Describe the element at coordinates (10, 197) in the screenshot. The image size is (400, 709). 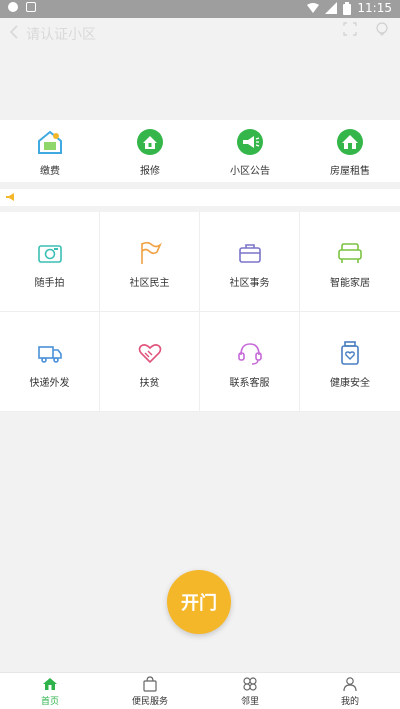
I see `megaphone-icon` at that location.